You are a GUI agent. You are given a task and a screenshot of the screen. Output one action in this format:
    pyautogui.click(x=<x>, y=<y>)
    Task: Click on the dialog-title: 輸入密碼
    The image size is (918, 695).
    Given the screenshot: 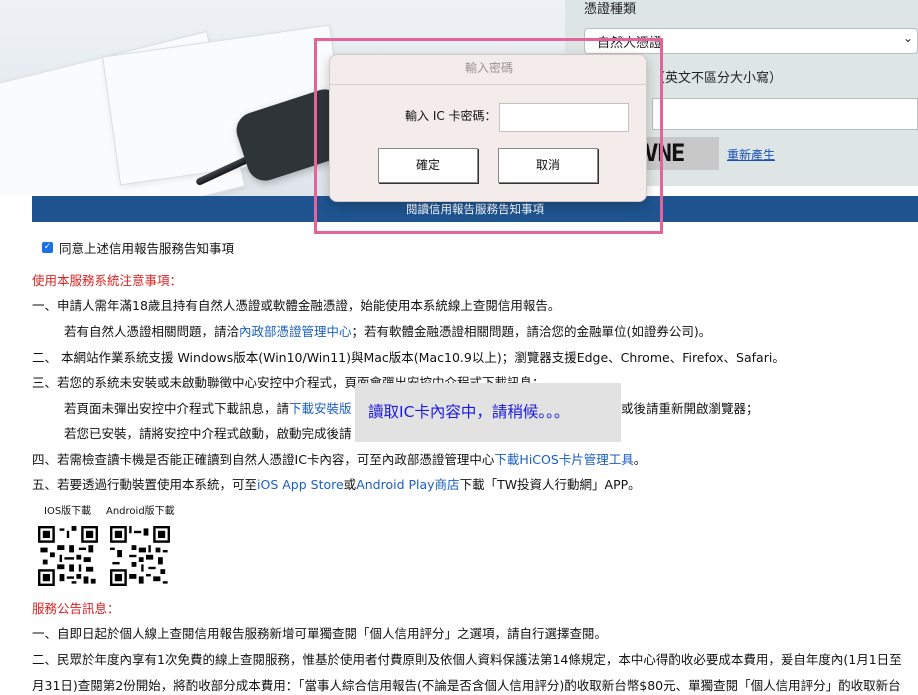 What is the action you would take?
    pyautogui.click(x=489, y=70)
    